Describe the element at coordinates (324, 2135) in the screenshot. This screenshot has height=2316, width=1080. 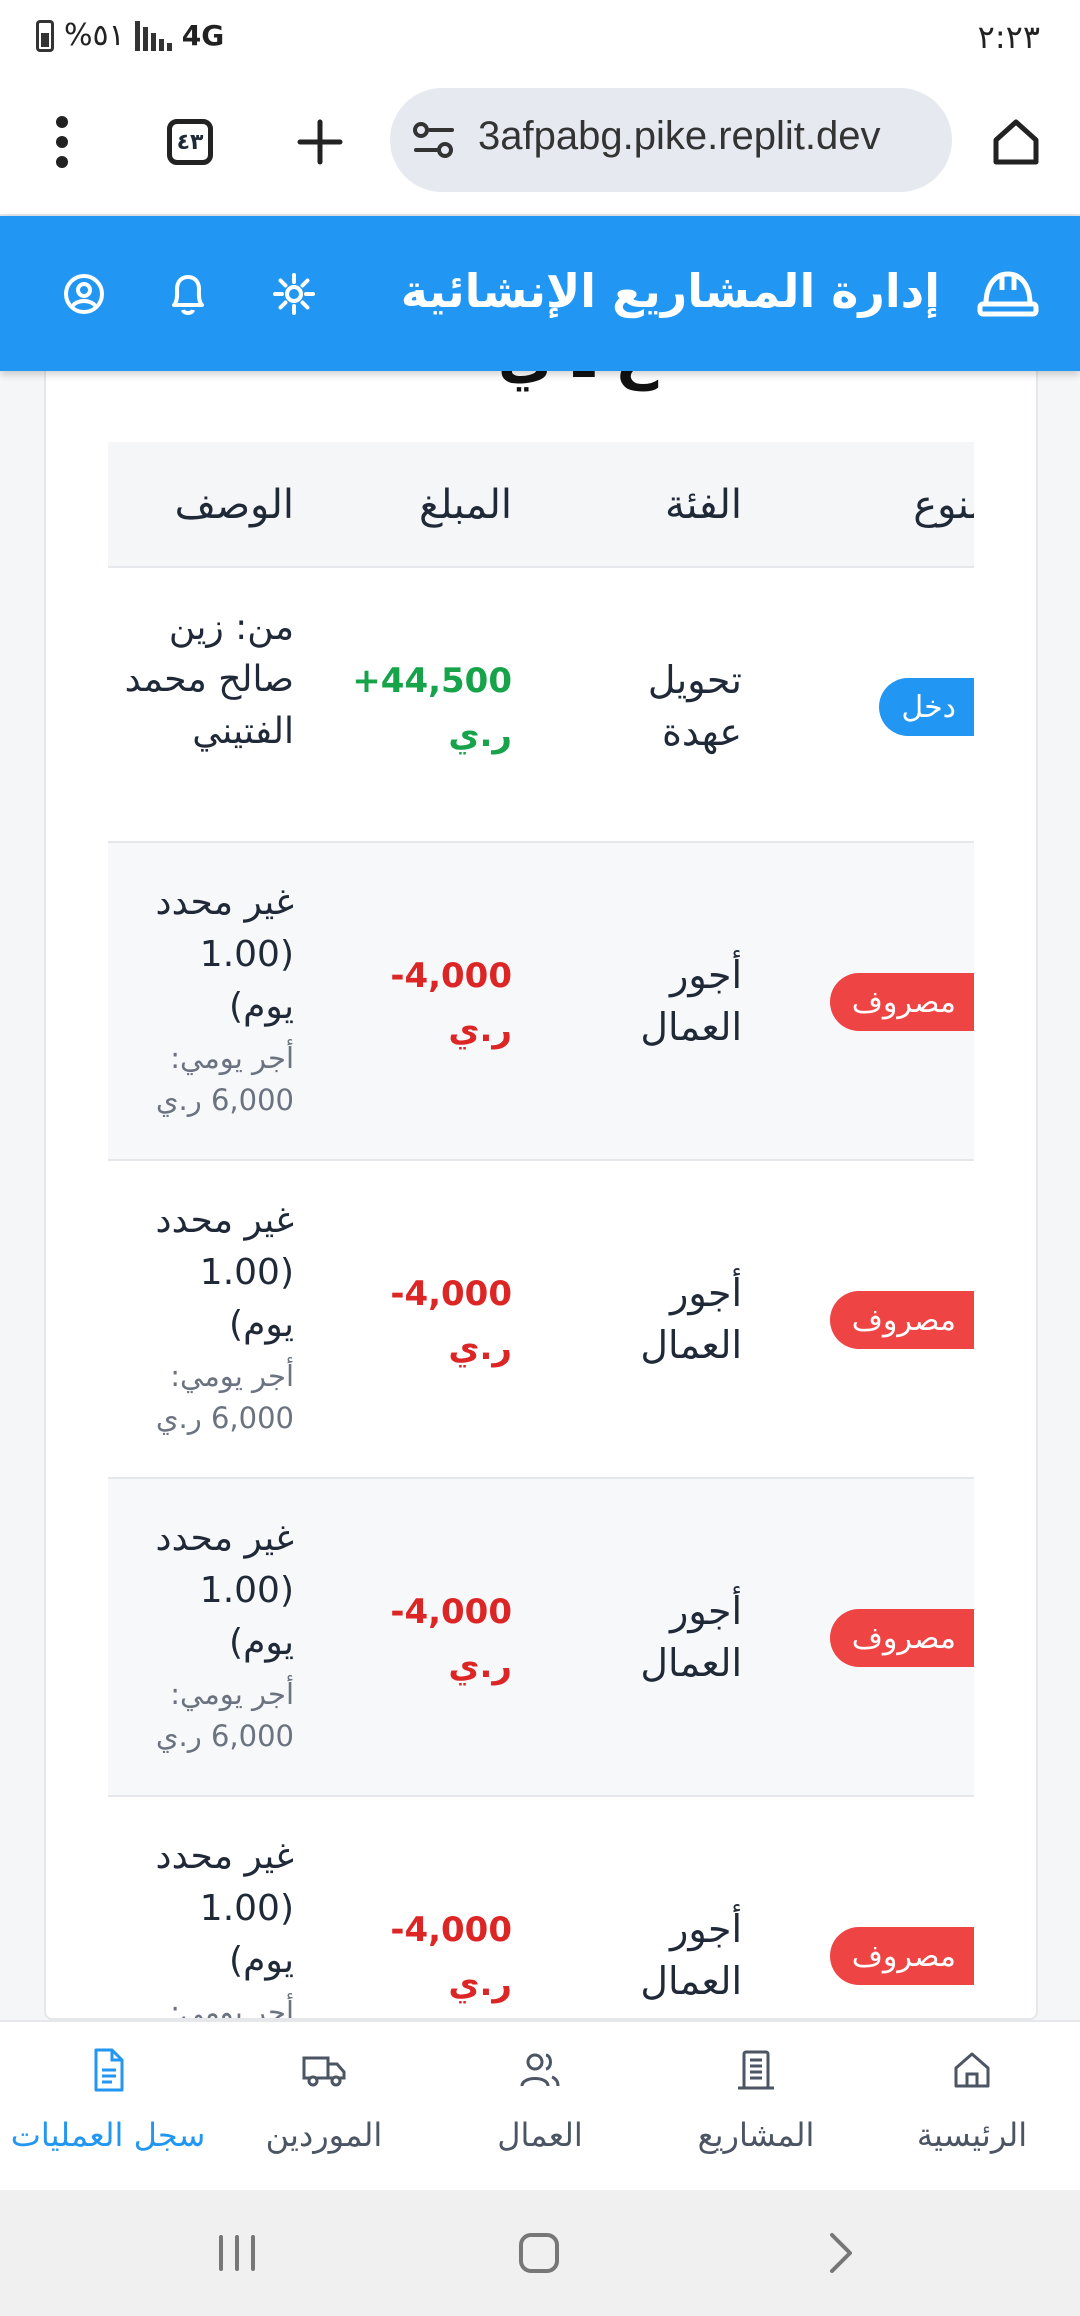
I see `nav-suppliers-label: الموردين` at that location.